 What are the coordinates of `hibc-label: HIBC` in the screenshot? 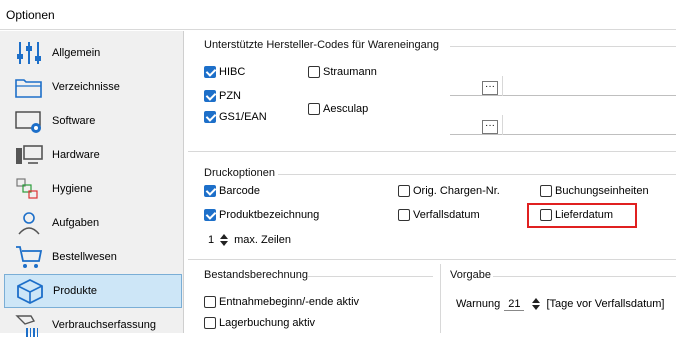 It's located at (232, 72).